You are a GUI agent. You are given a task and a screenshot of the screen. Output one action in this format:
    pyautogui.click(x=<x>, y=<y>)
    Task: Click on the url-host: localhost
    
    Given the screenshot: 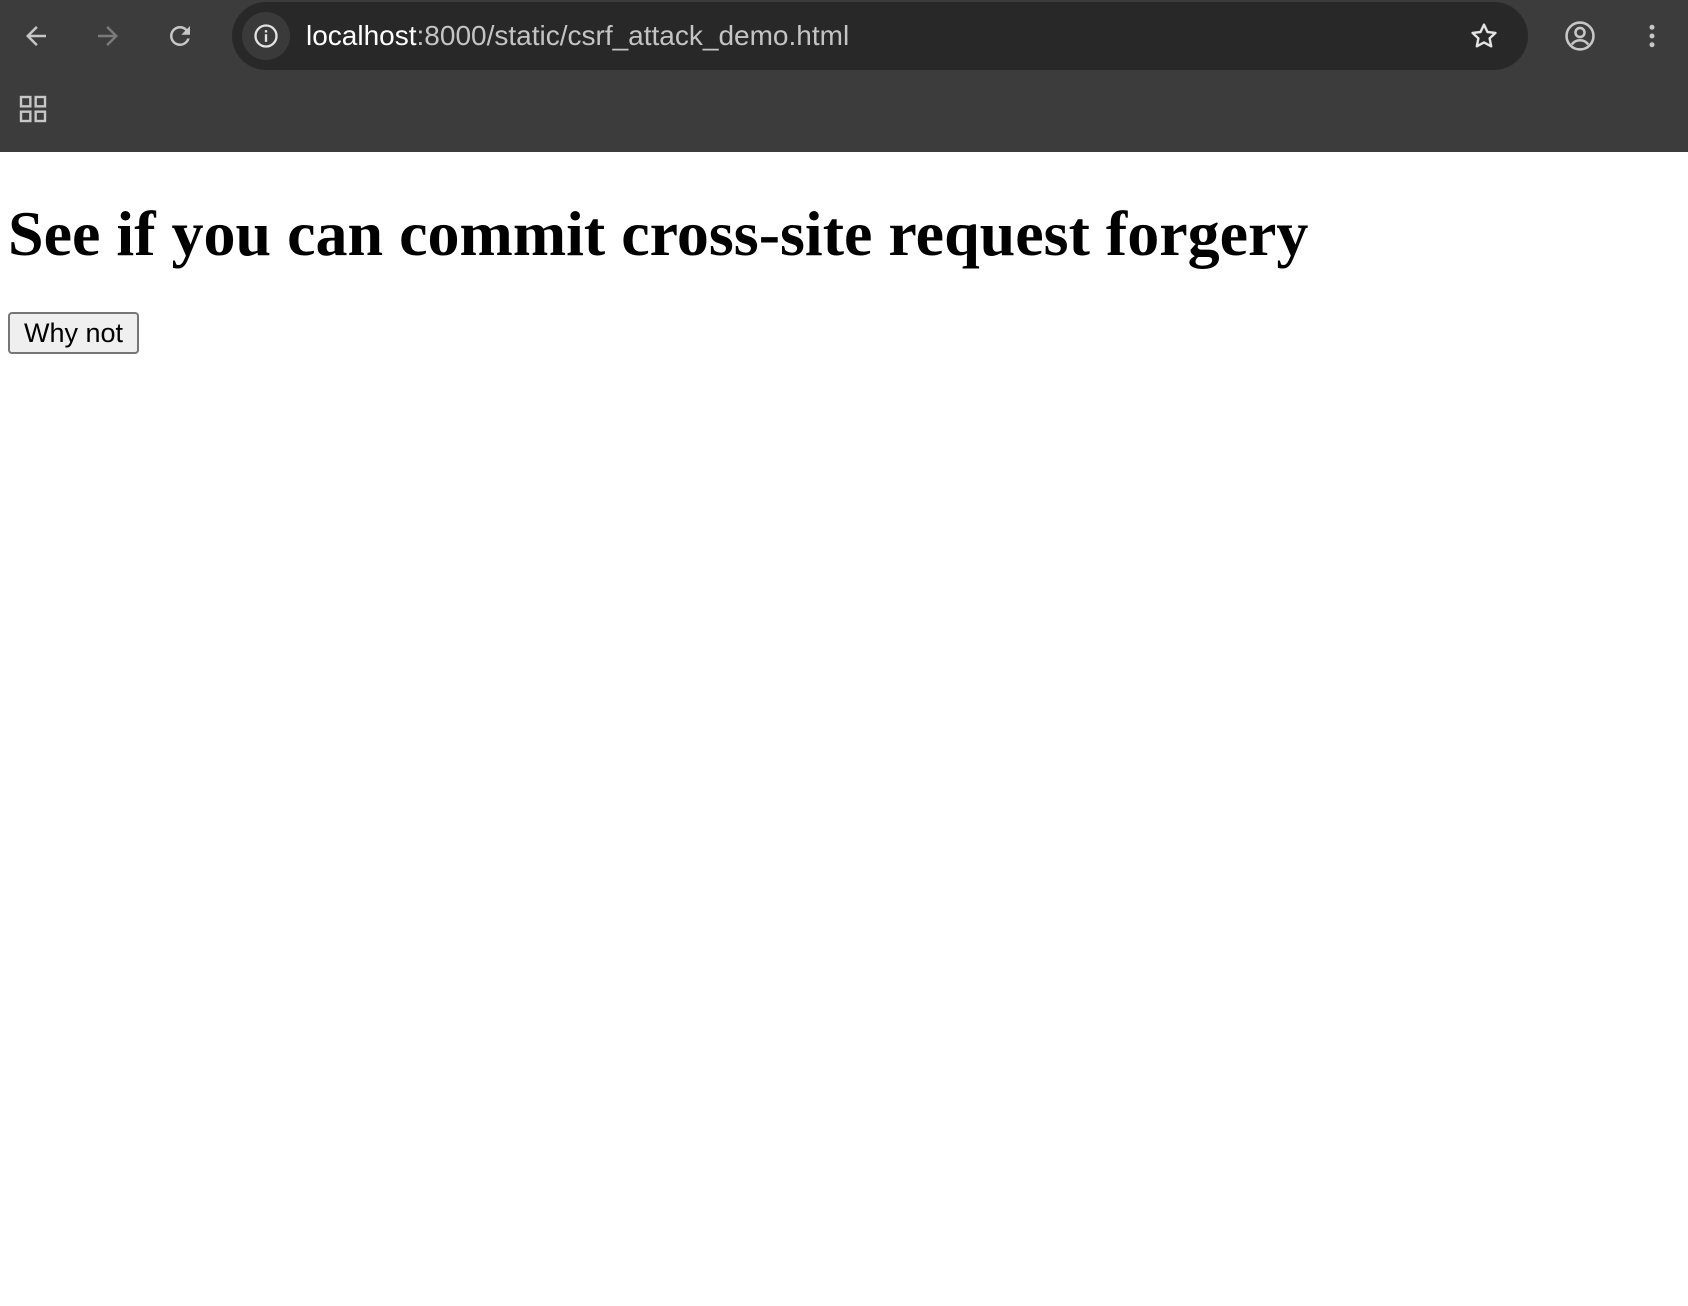 What is the action you would take?
    pyautogui.click(x=361, y=35)
    